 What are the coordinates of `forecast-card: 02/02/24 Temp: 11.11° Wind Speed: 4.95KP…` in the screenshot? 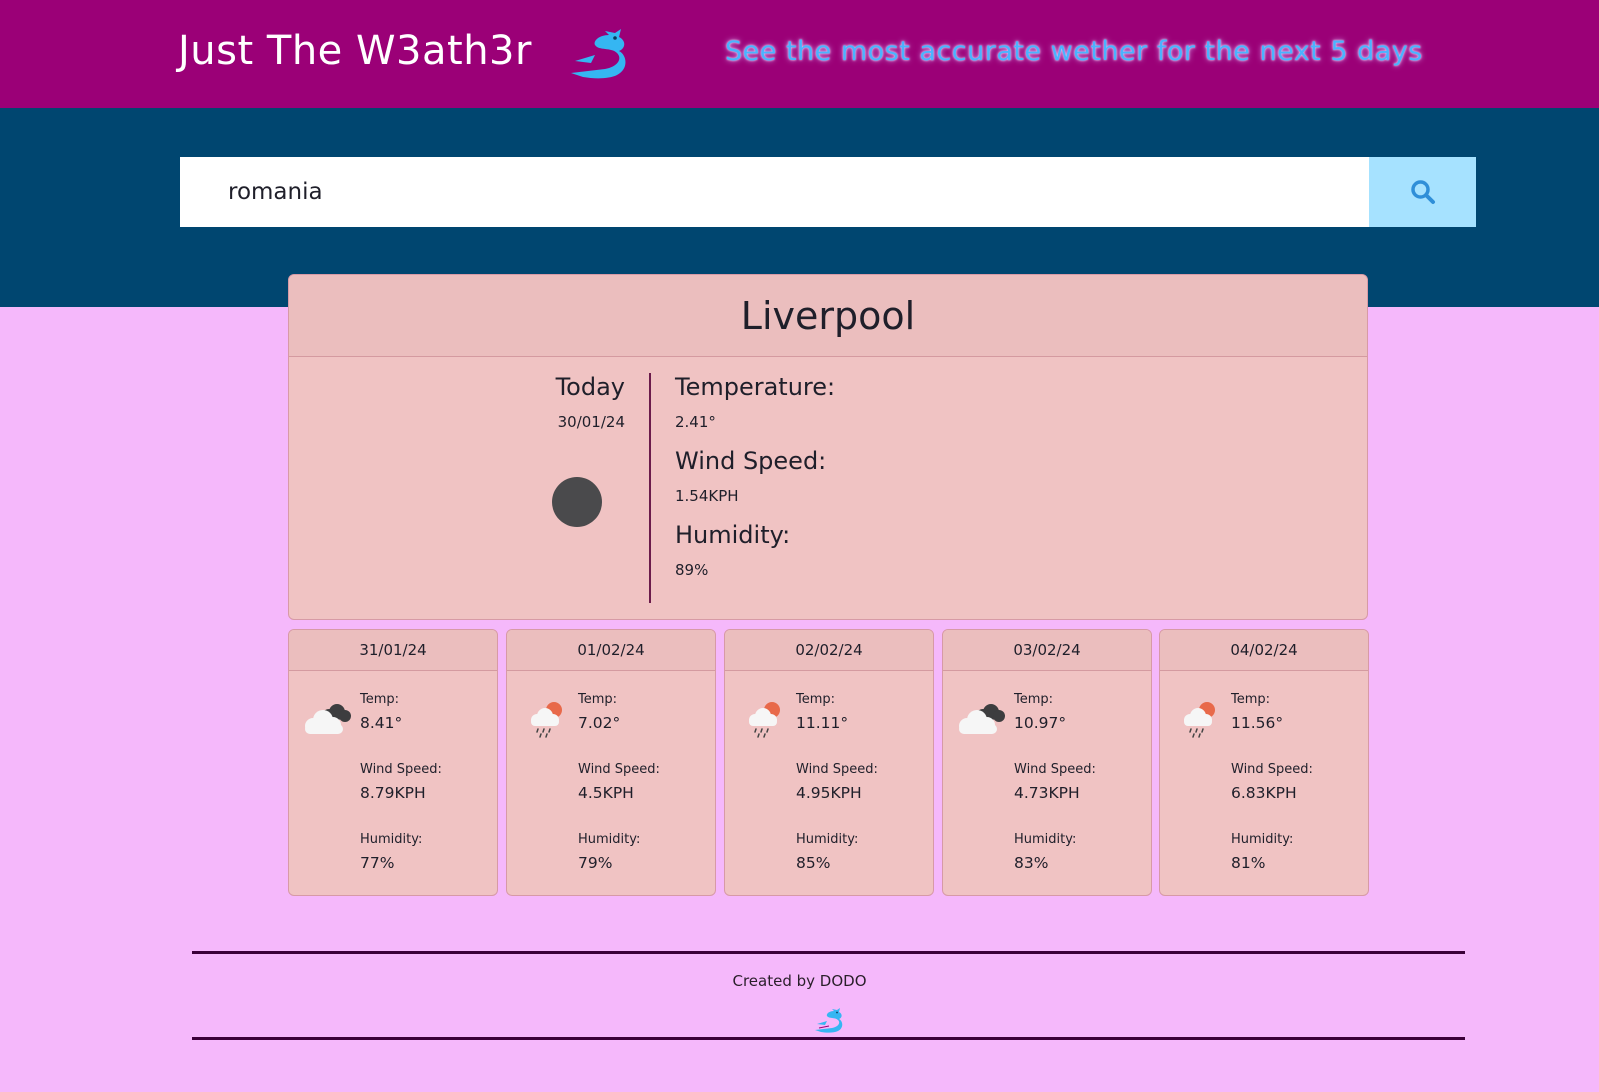 It's located at (829, 762).